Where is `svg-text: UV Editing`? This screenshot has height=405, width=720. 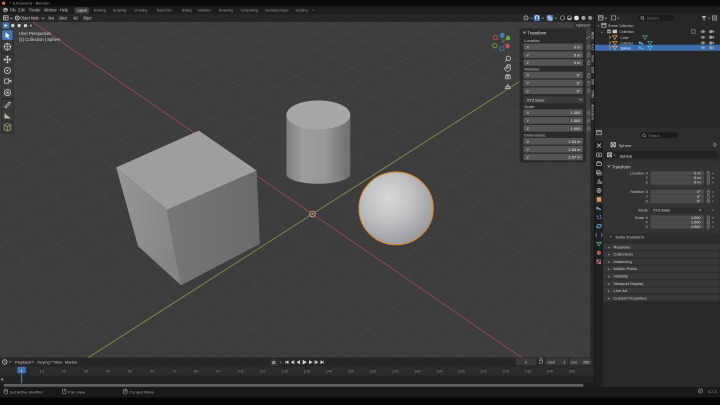 svg-text: UV Editing is located at coordinates (140, 10).